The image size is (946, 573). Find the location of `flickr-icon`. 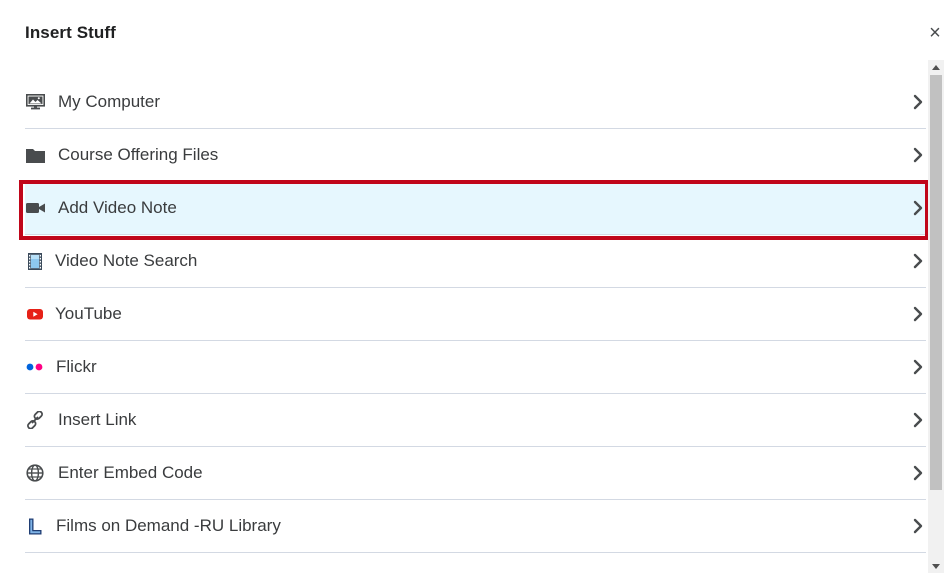

flickr-icon is located at coordinates (35, 367).